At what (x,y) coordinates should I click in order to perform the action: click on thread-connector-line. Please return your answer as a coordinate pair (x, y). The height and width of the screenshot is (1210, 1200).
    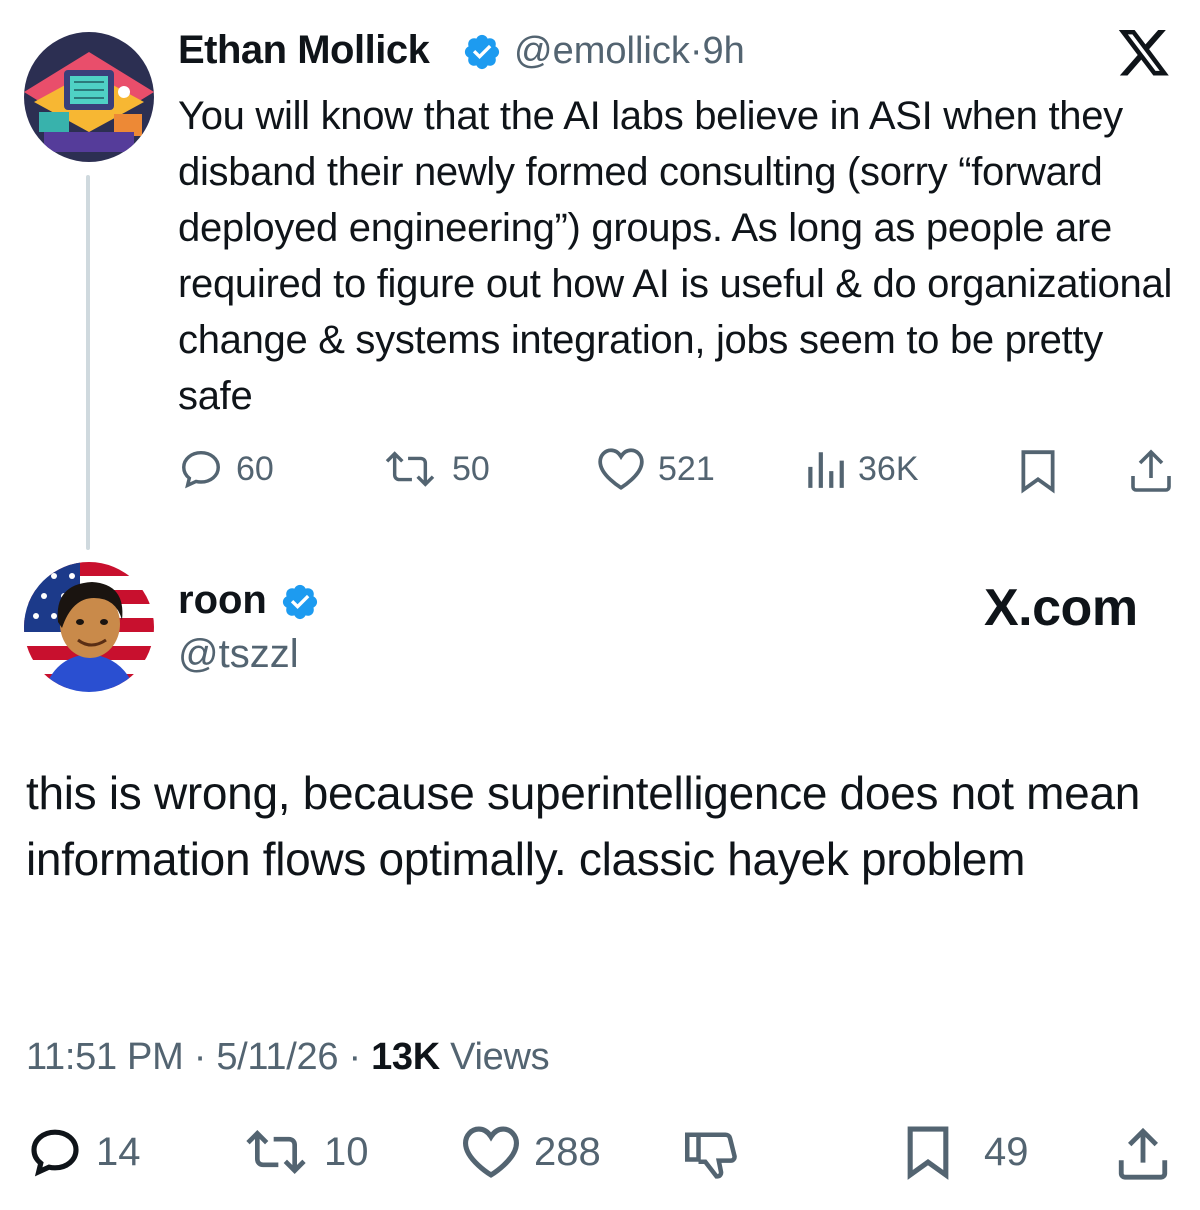
    Looking at the image, I should click on (88, 362).